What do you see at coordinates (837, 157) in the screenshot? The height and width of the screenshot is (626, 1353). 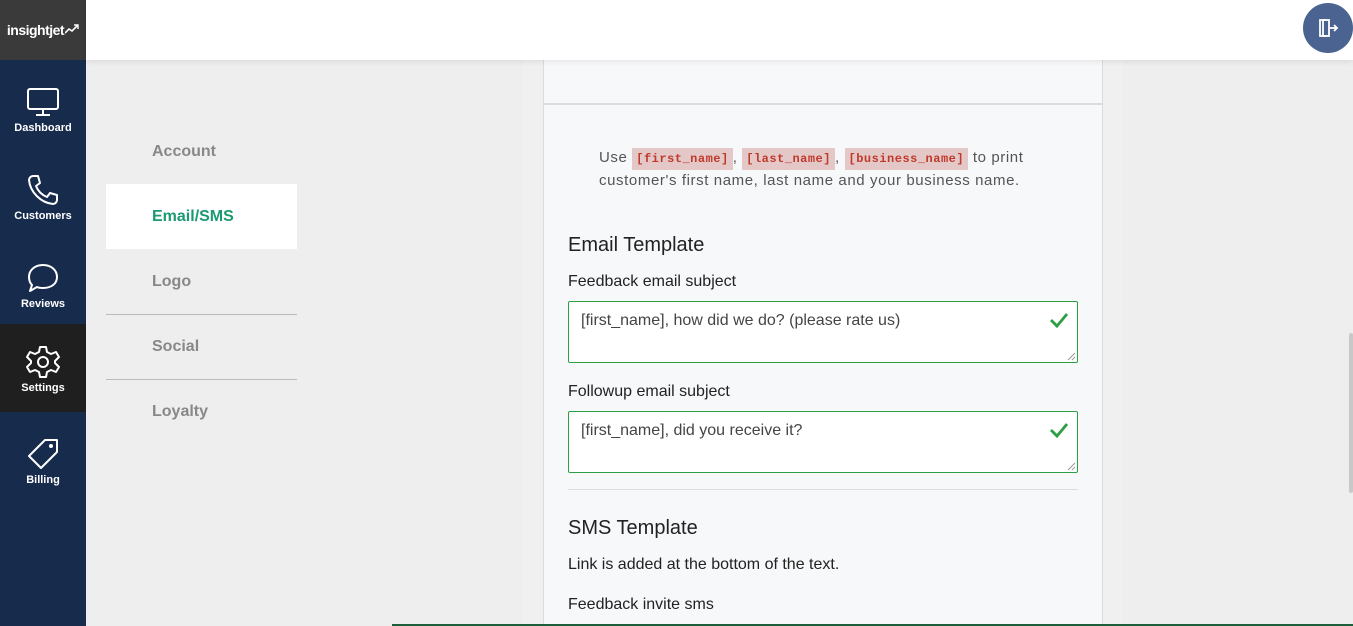 I see `hint-sep2: ,` at bounding box center [837, 157].